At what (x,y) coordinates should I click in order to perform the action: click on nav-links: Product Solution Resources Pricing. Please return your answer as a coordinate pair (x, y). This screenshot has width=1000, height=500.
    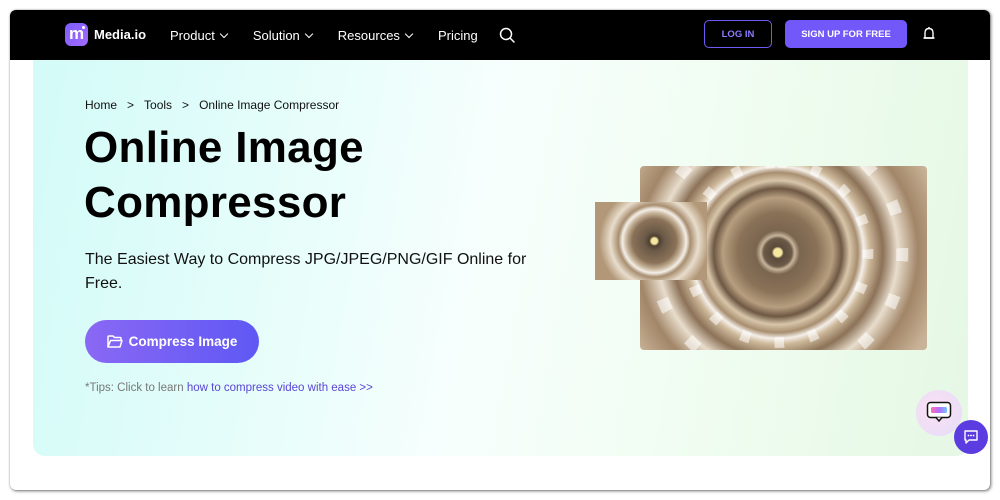
    Looking at the image, I should click on (337, 35).